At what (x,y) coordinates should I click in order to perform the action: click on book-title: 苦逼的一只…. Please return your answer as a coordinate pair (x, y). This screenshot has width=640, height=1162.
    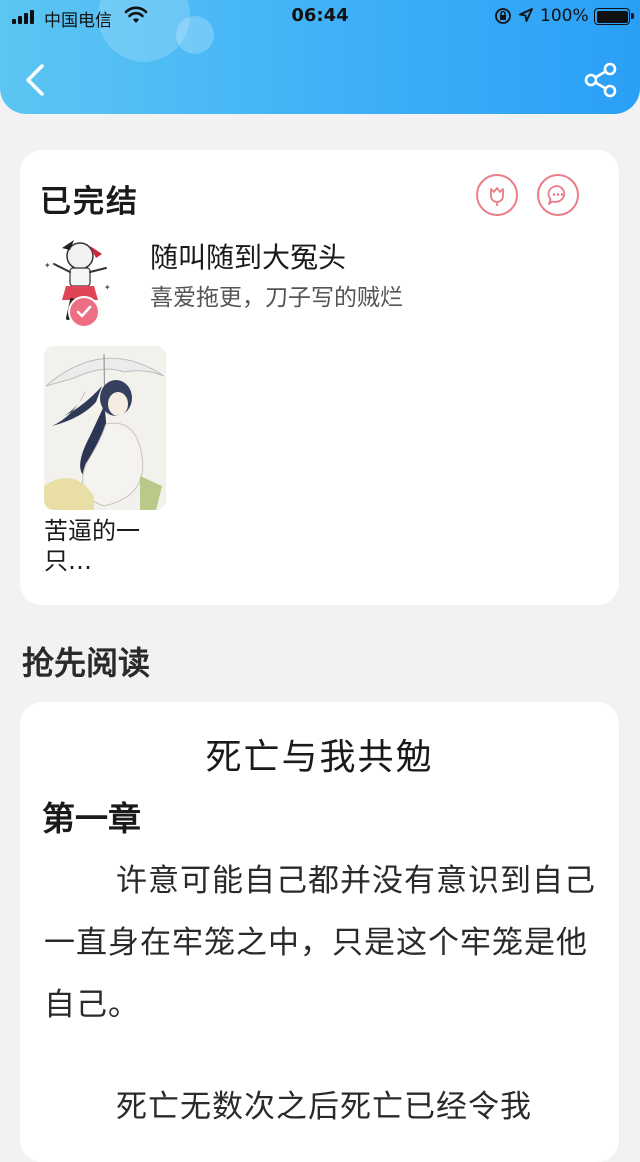
    Looking at the image, I should click on (99, 546).